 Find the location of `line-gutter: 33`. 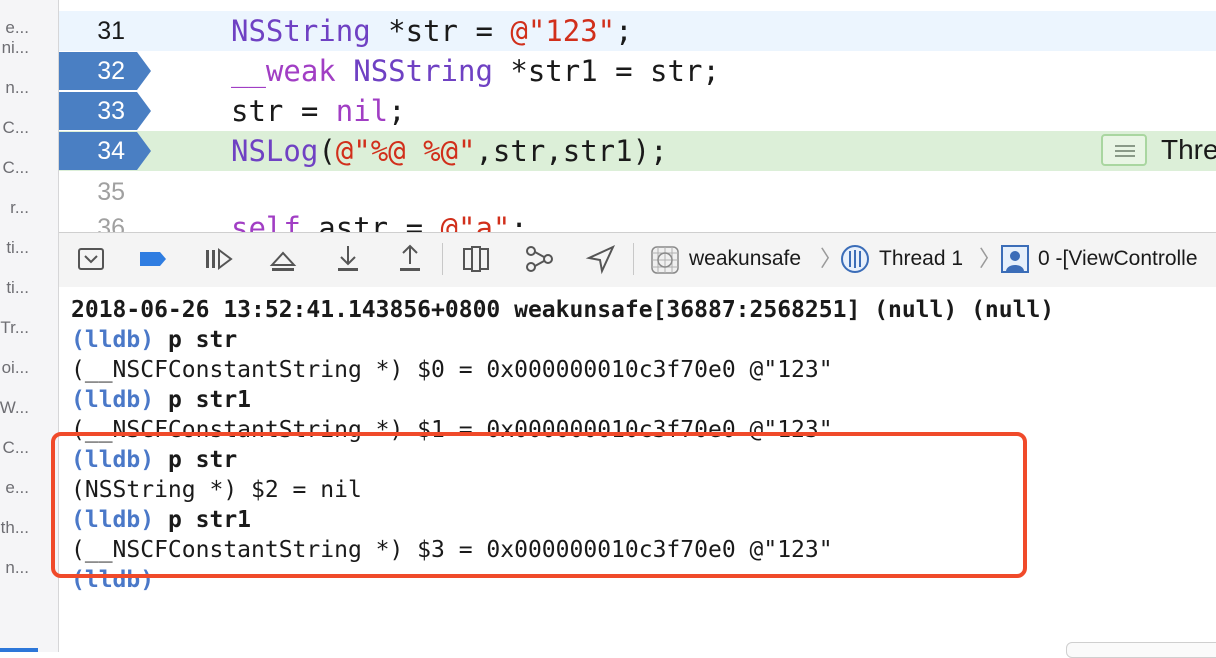

line-gutter: 33 is located at coordinates (105, 111).